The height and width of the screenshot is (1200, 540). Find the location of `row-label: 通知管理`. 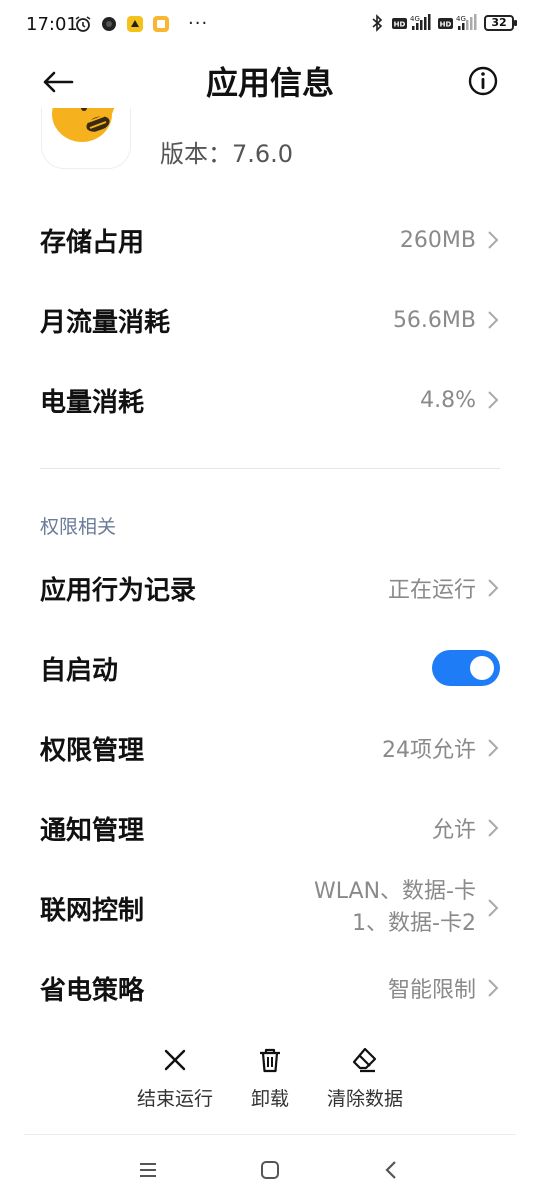

row-label: 通知管理 is located at coordinates (92, 830).